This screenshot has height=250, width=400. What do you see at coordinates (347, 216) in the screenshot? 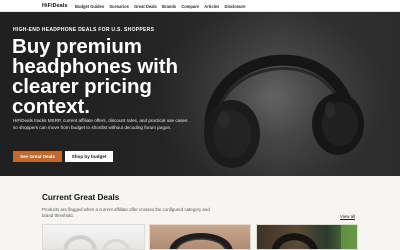
I see `view-all-link: View all` at bounding box center [347, 216].